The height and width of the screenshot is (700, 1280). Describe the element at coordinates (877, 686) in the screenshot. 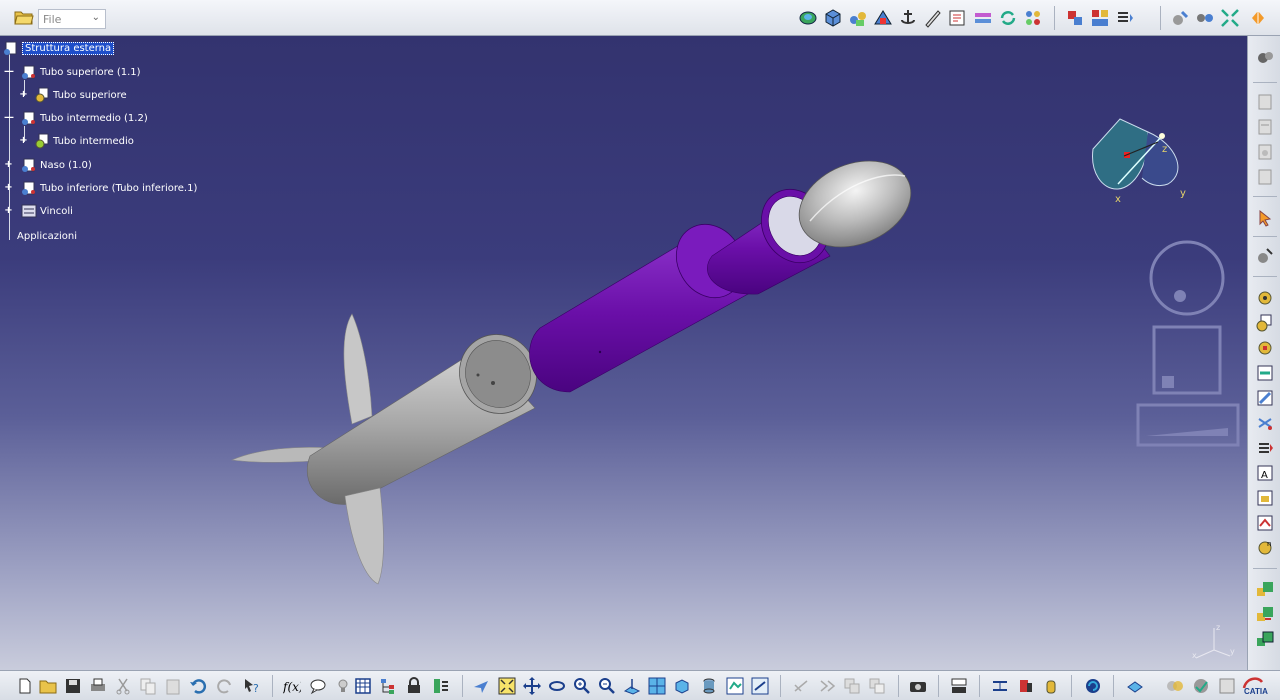

I see `section-icon` at that location.